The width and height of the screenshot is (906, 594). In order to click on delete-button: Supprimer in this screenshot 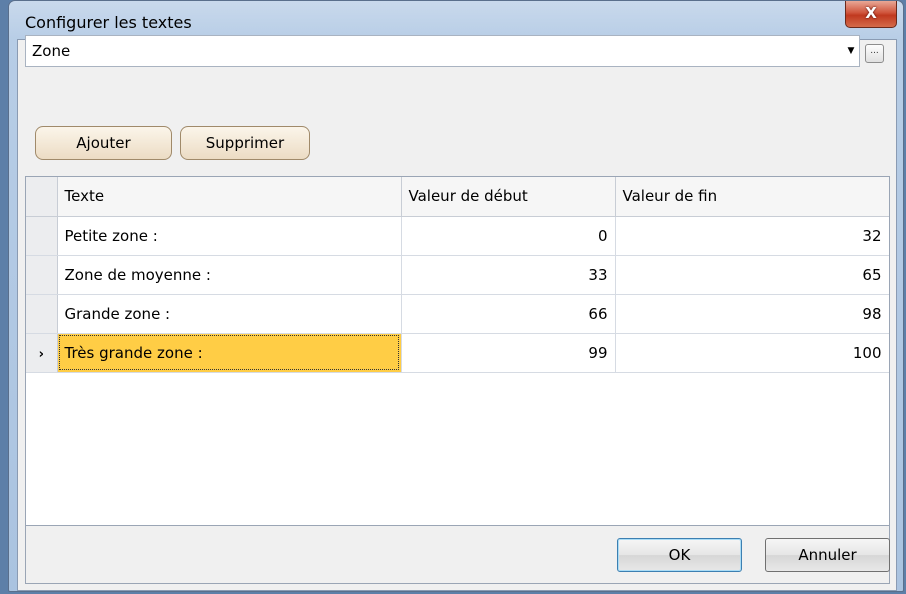, I will do `click(245, 143)`.